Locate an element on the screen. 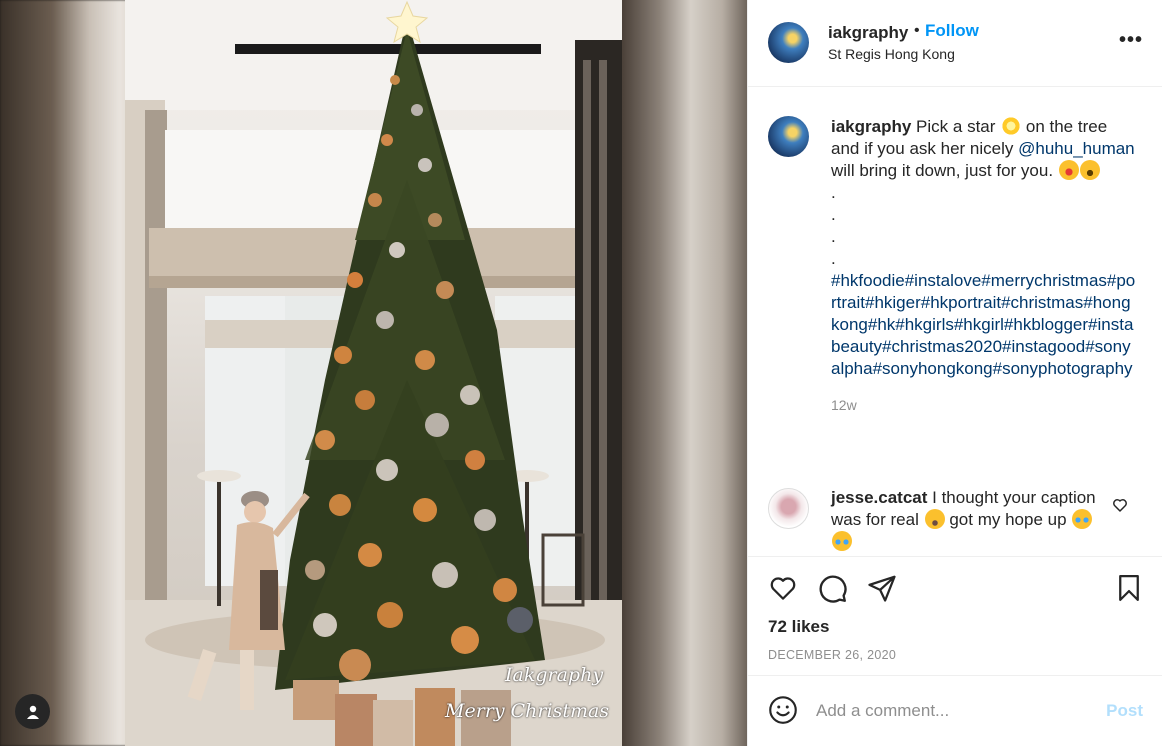  follow-button: Follow is located at coordinates (952, 31).